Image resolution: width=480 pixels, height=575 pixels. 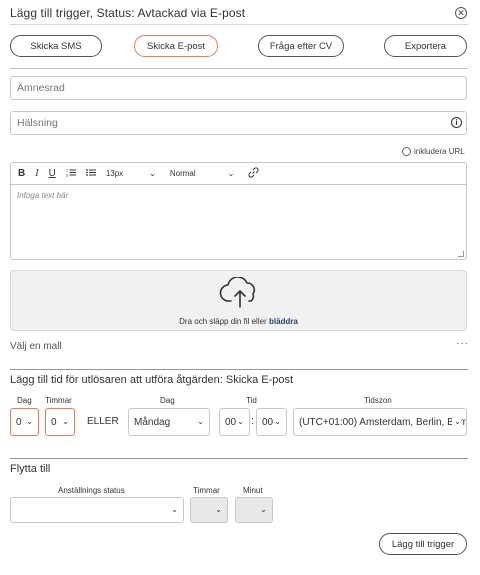 What do you see at coordinates (237, 292) in the screenshot?
I see `cloud-upload-icon` at bounding box center [237, 292].